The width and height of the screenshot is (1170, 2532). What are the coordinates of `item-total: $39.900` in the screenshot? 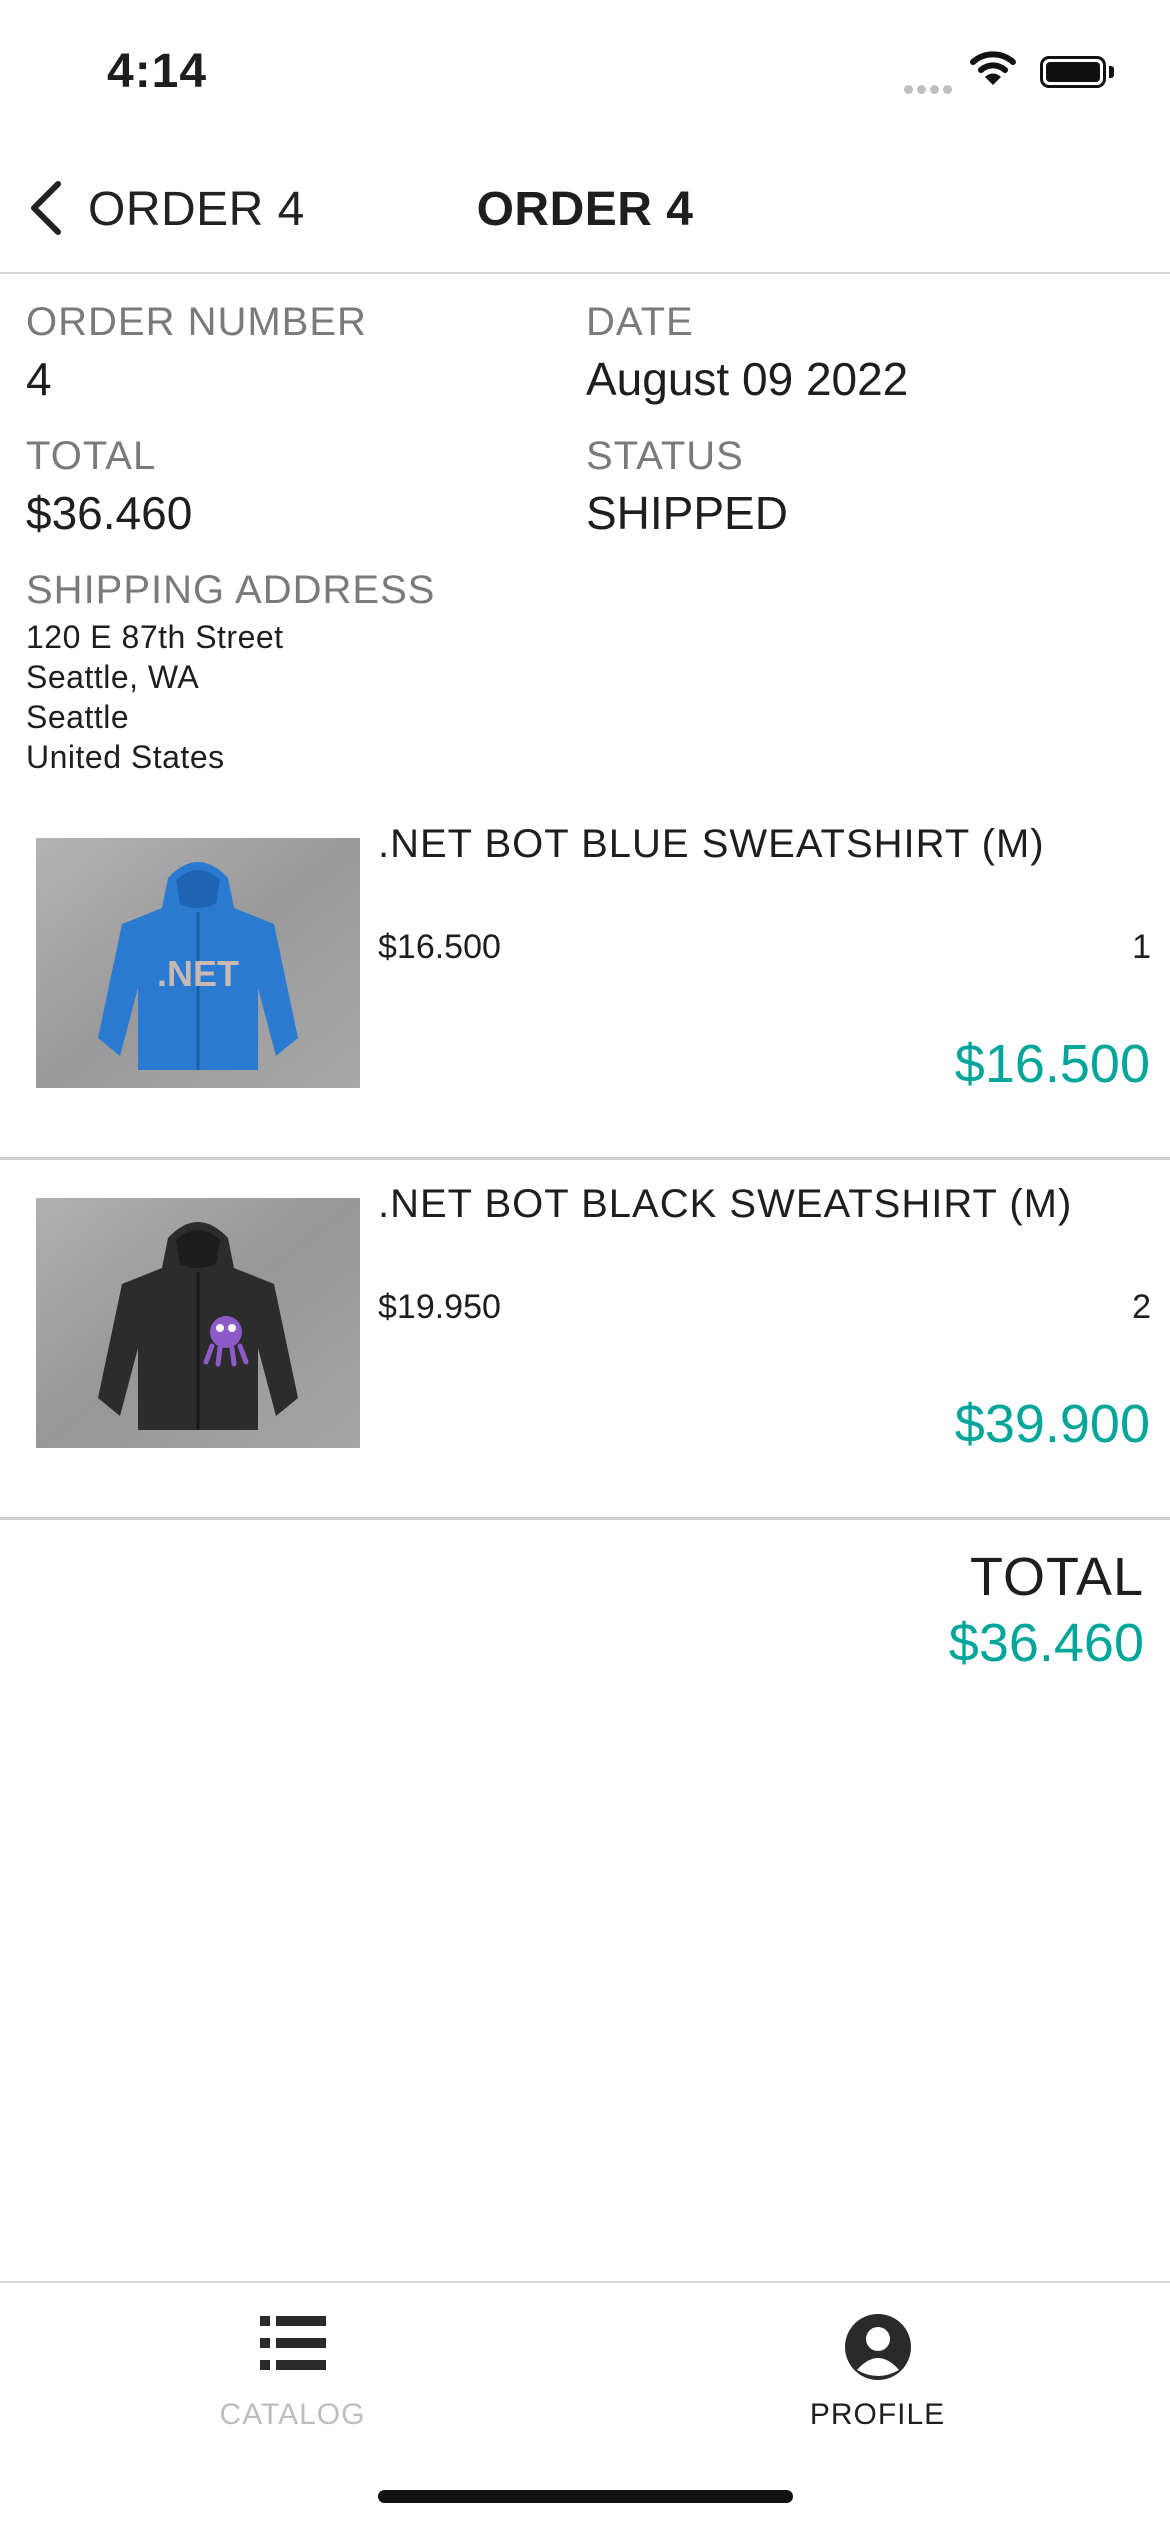 It's located at (1052, 1424).